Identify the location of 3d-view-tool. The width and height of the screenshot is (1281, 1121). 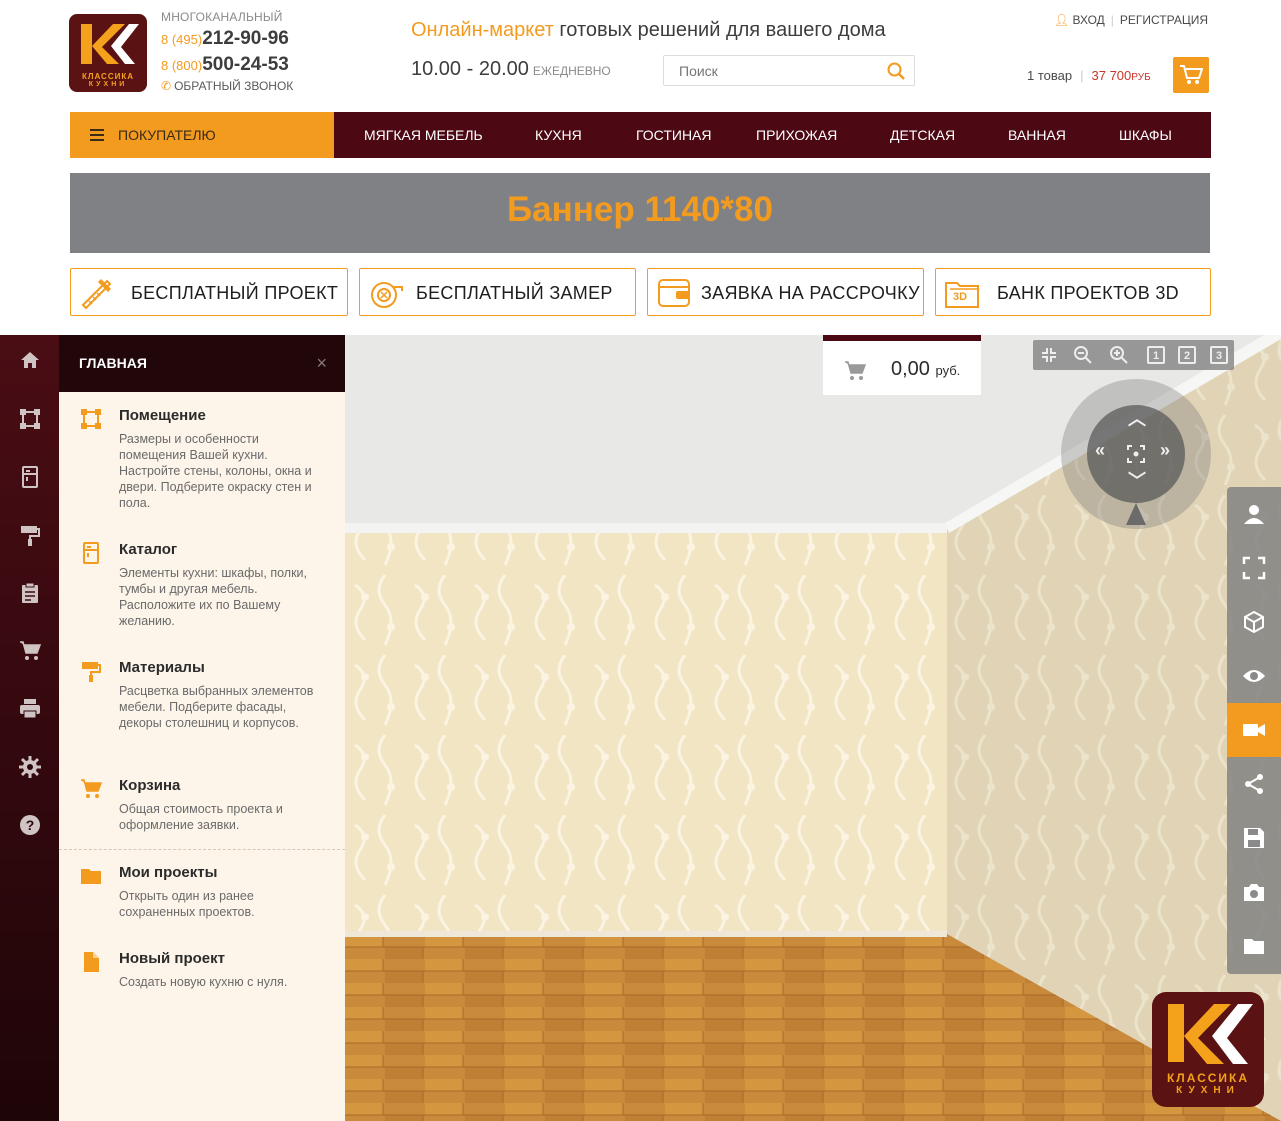
(1254, 622).